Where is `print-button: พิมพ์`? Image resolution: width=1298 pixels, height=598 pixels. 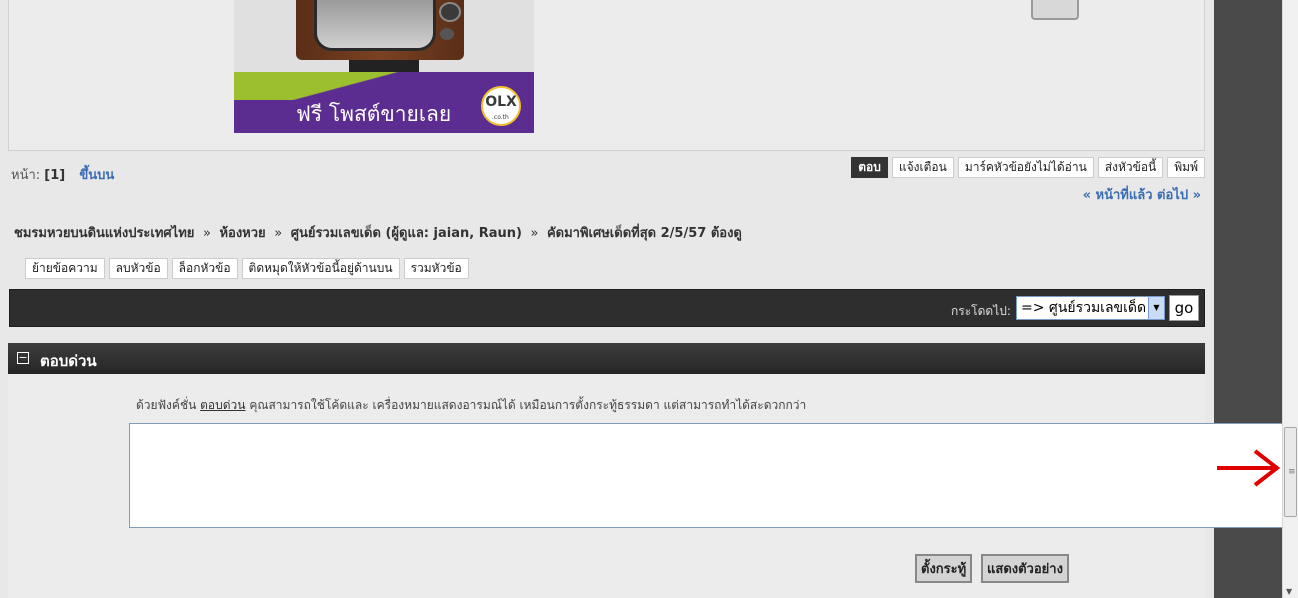
print-button: พิมพ์ is located at coordinates (1186, 167).